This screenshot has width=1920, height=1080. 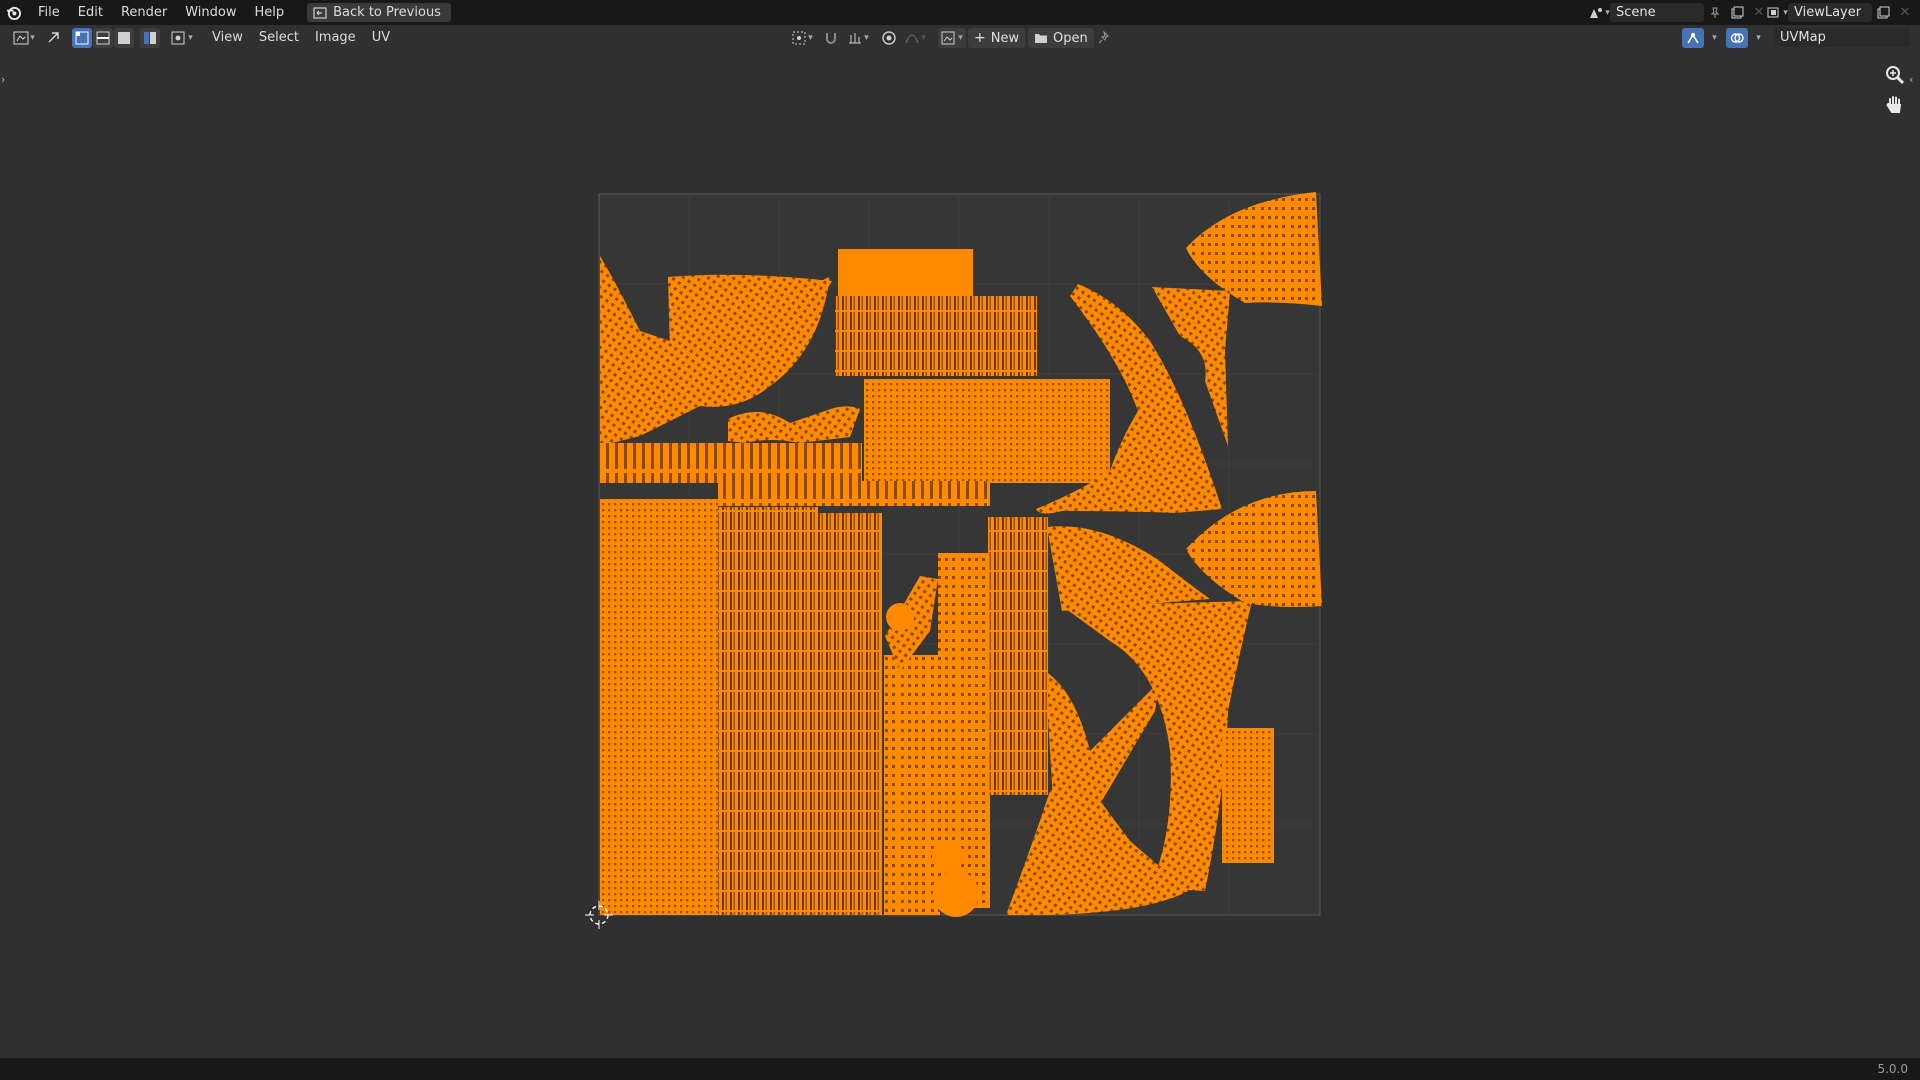 I want to click on sync-selection-icon, so click(x=53, y=37).